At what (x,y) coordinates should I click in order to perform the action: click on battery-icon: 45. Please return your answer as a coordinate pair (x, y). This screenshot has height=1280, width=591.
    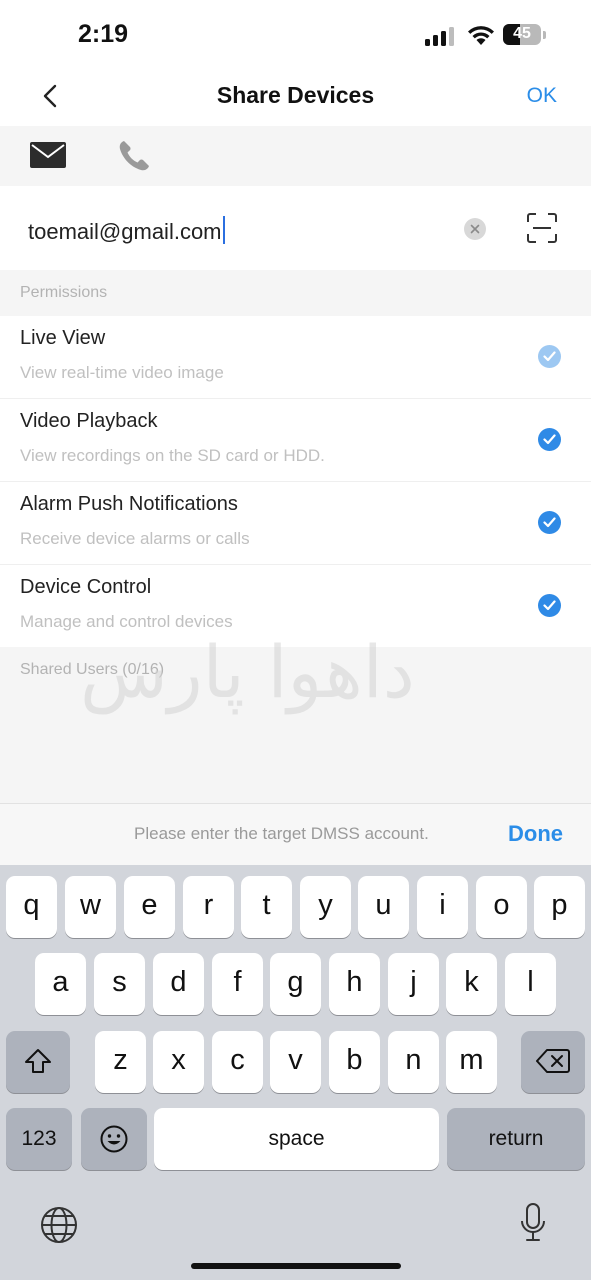
    Looking at the image, I should click on (522, 34).